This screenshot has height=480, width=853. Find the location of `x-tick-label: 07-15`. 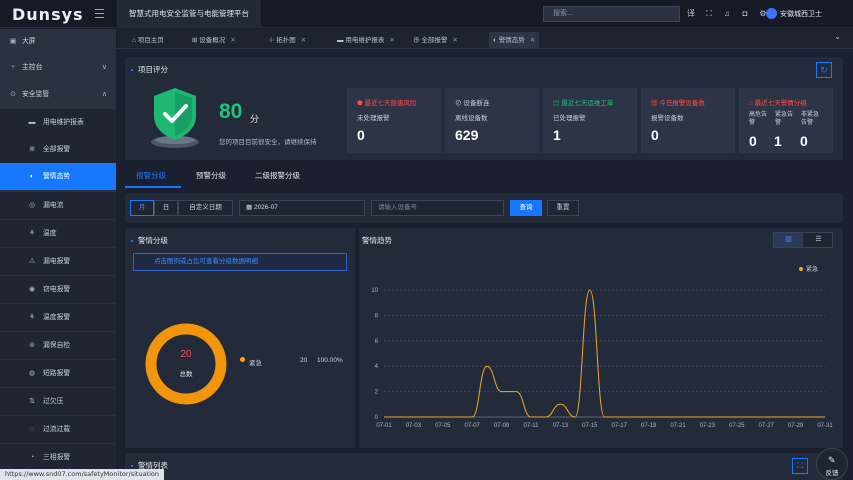

x-tick-label: 07-15 is located at coordinates (590, 426).